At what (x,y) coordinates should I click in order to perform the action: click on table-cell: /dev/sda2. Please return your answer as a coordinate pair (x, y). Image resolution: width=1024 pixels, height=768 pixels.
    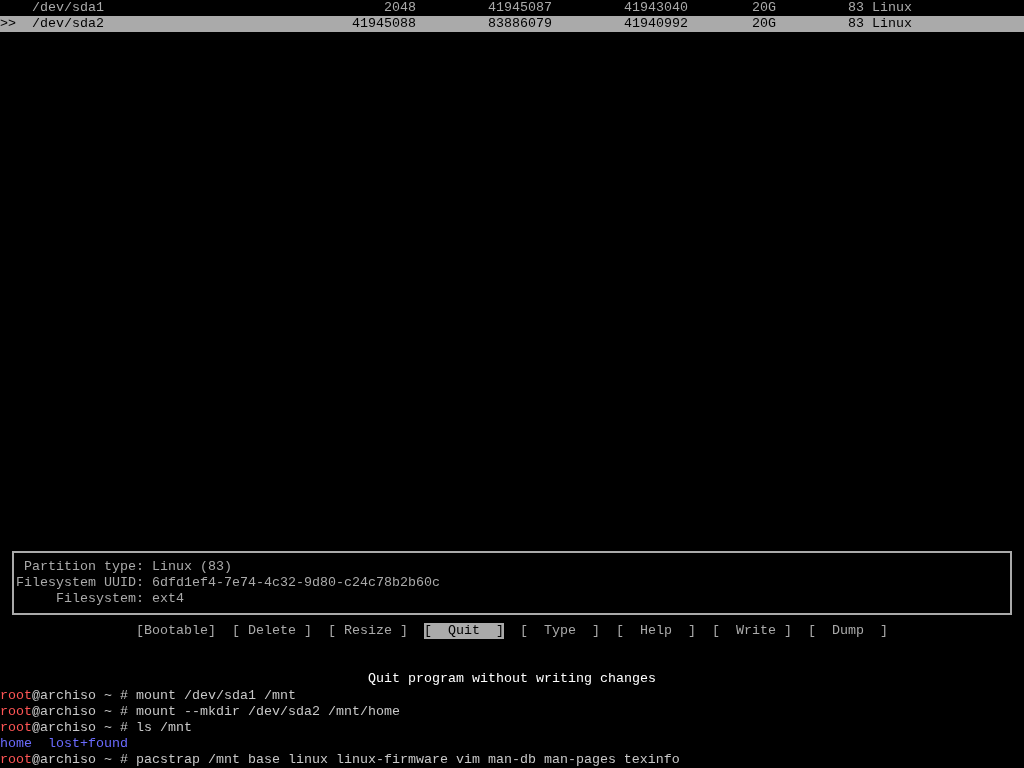
    Looking at the image, I should click on (68, 24).